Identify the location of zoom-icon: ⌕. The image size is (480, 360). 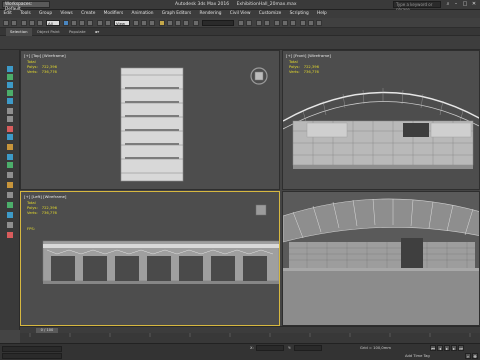
(468, 356).